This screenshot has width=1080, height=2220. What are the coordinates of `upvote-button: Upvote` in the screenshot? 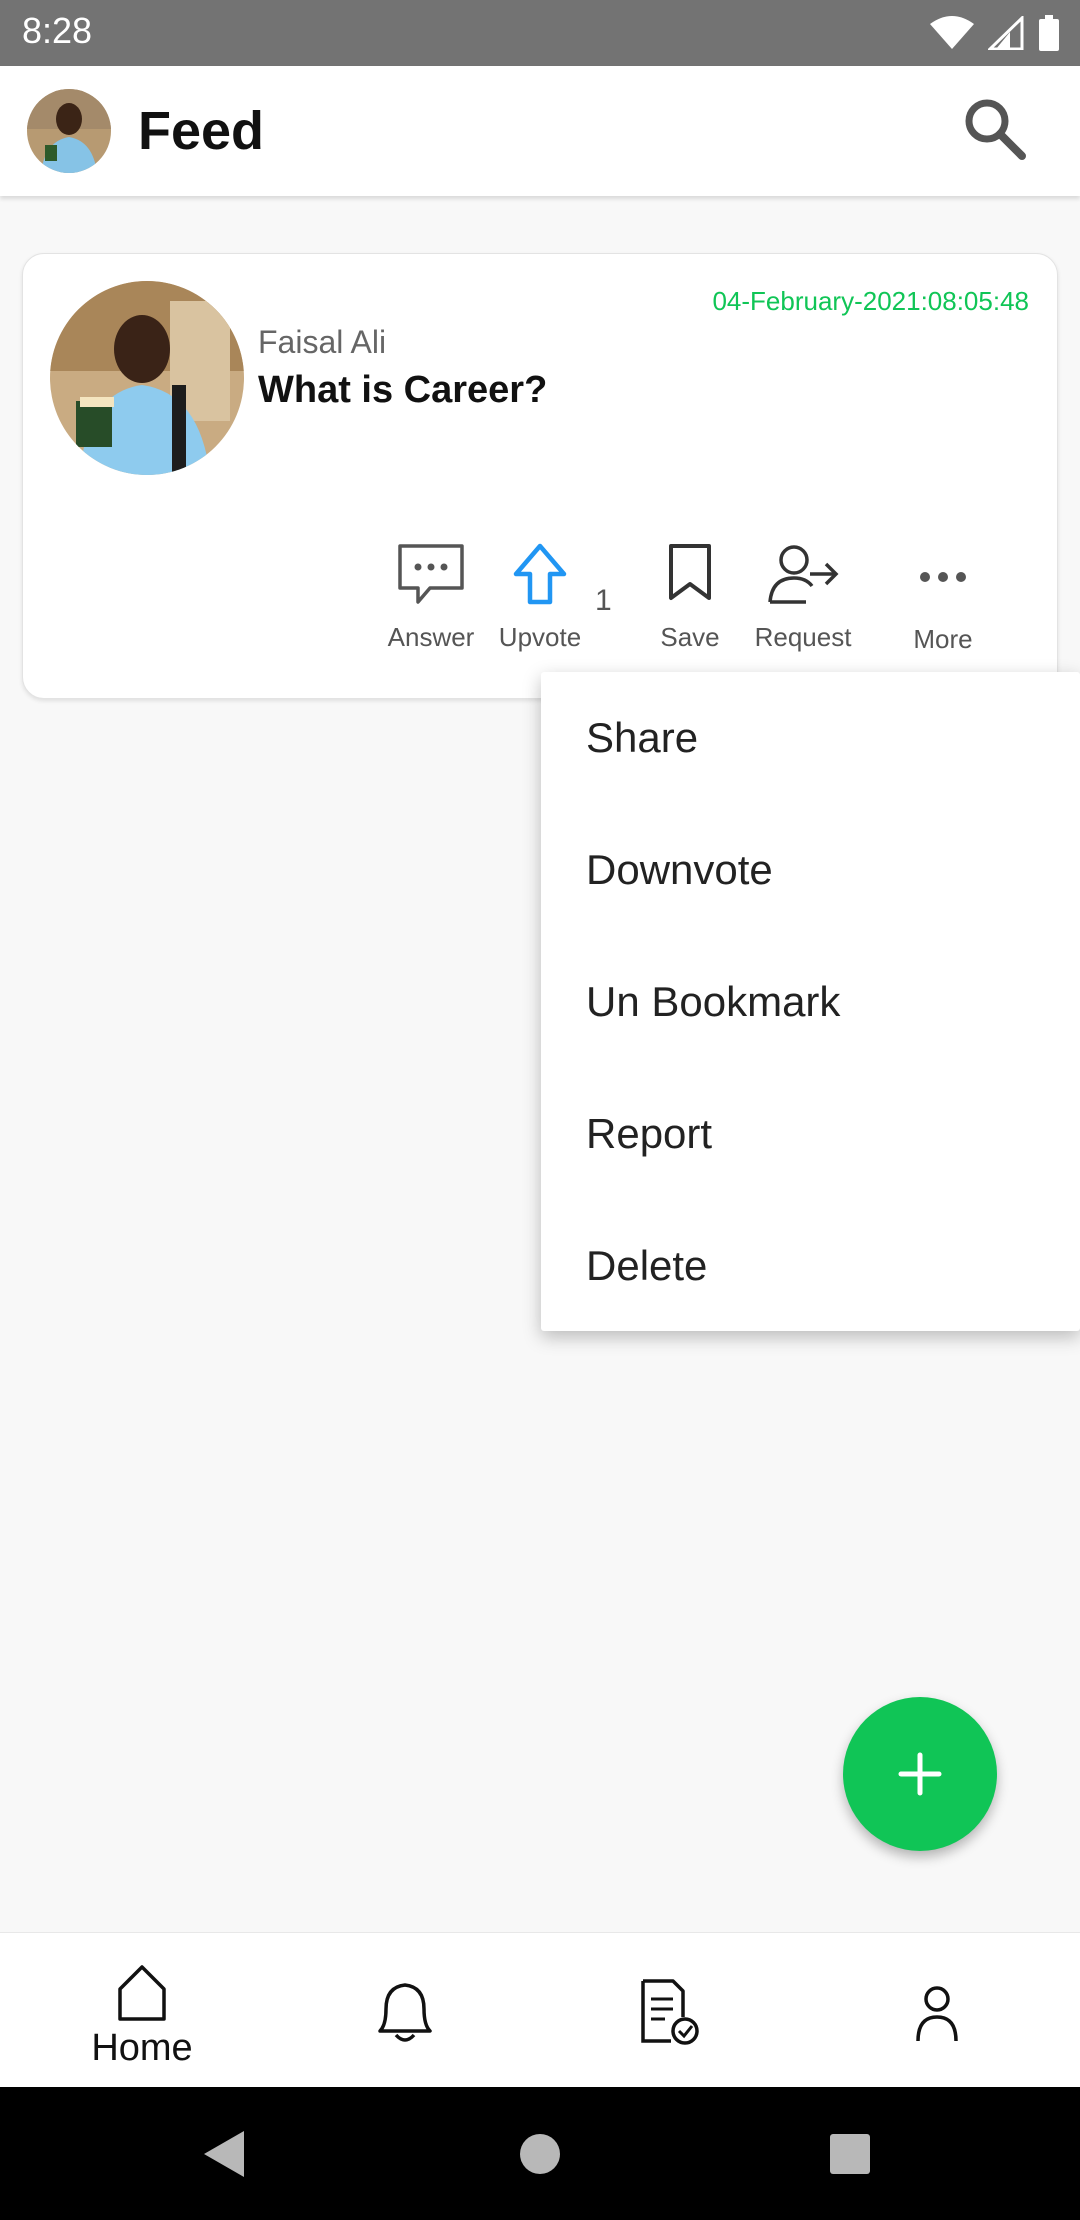 It's located at (540, 597).